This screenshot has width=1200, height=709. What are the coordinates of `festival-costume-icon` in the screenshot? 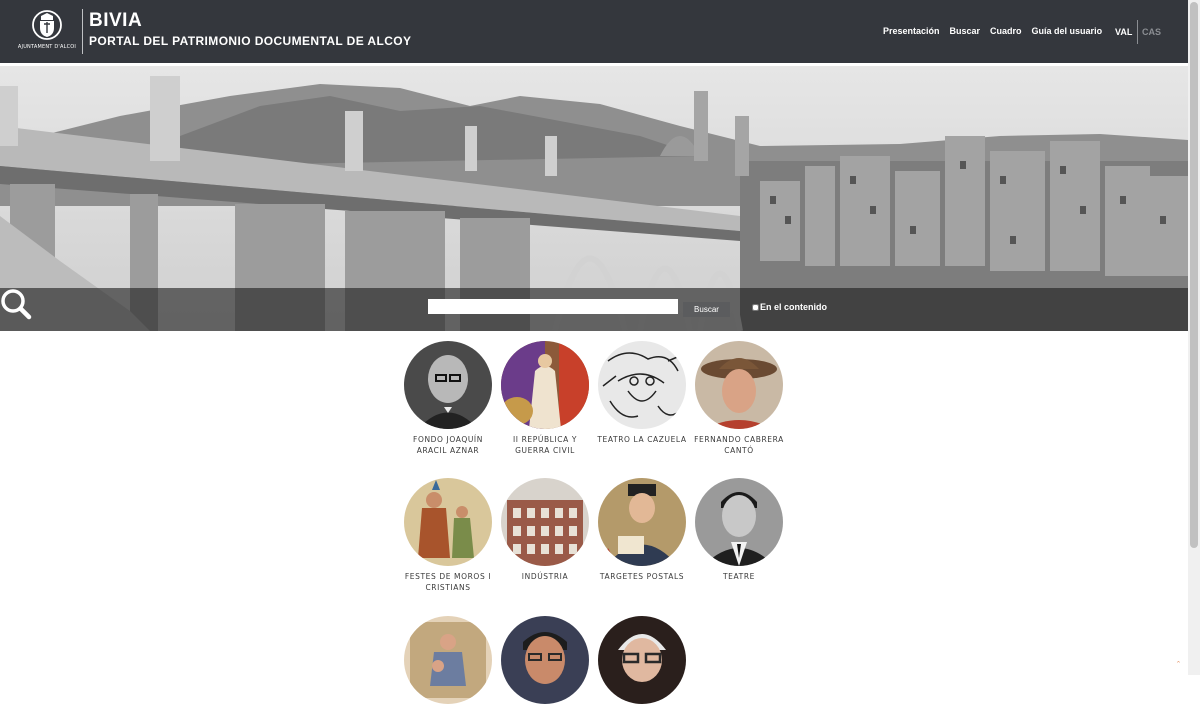 It's located at (448, 522).